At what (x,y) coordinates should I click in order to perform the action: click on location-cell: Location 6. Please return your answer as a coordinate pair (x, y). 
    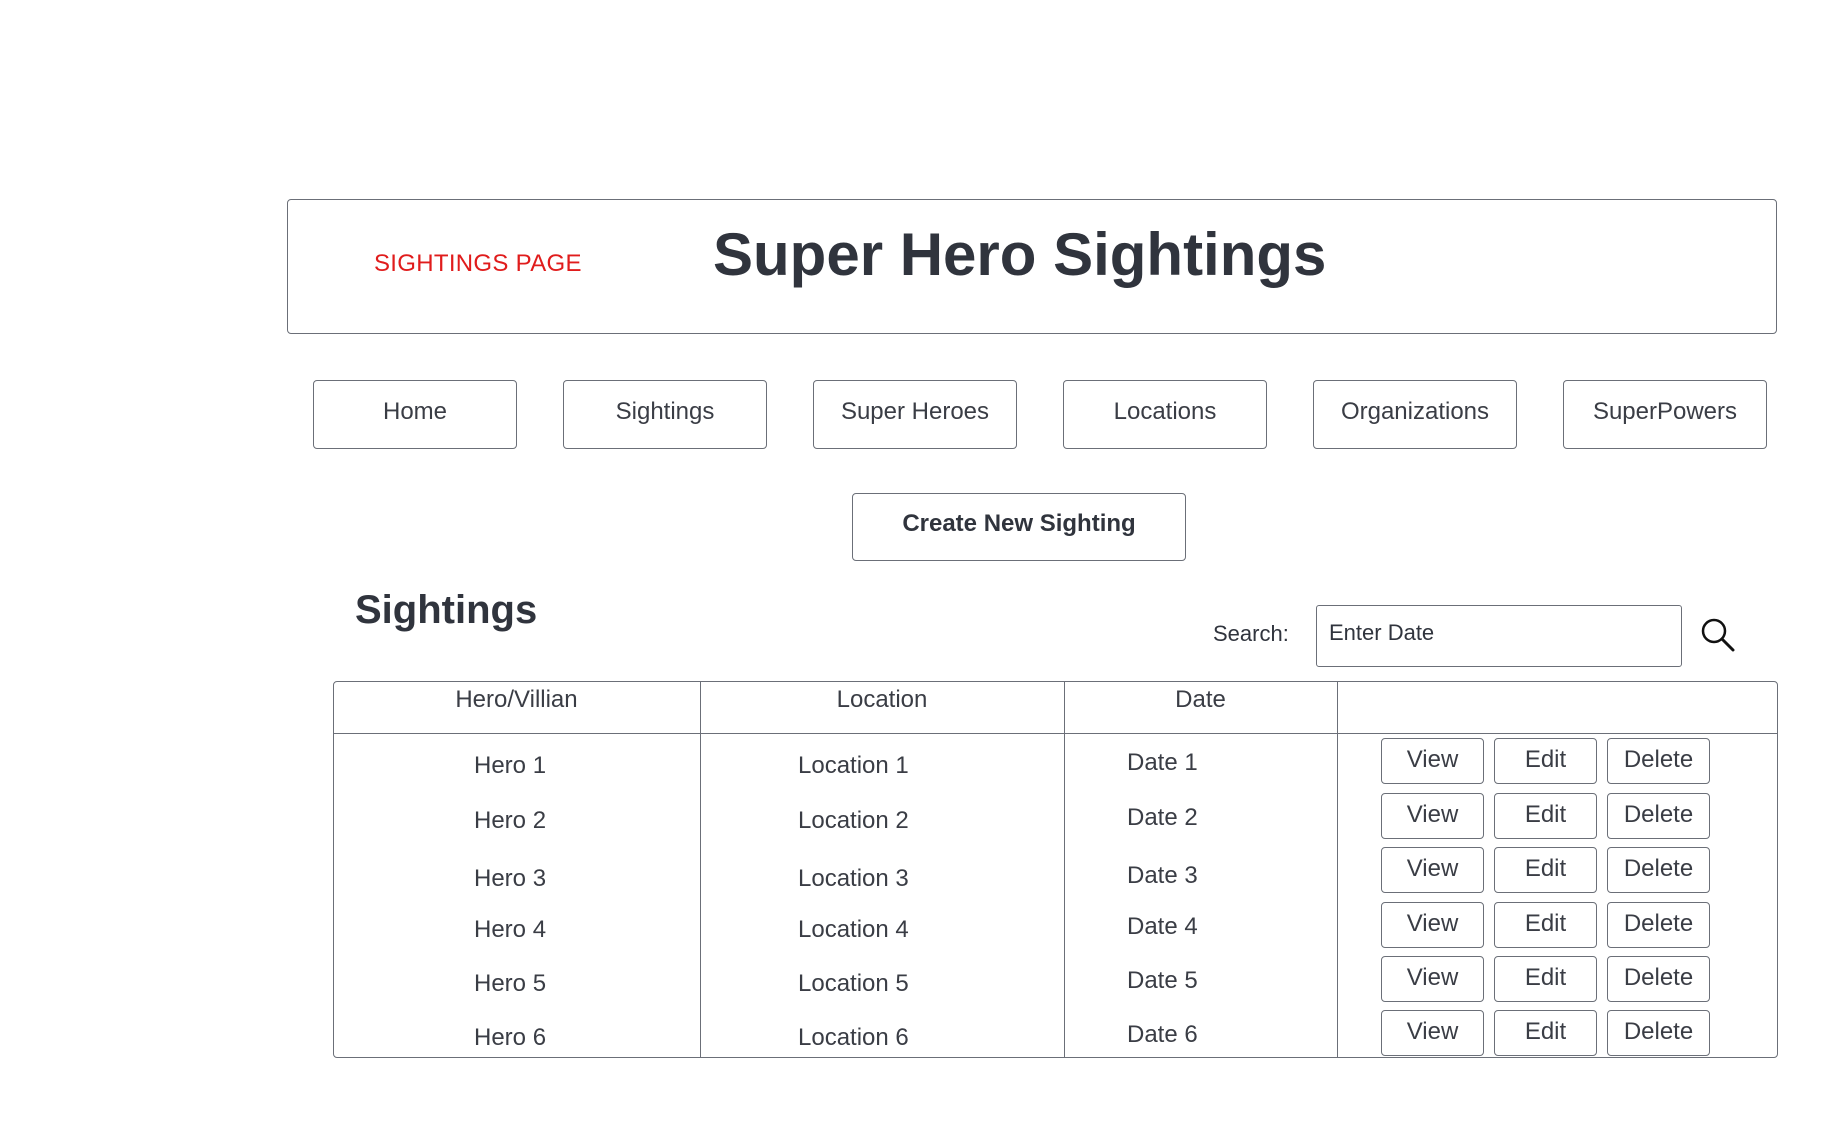
    Looking at the image, I should click on (853, 1037).